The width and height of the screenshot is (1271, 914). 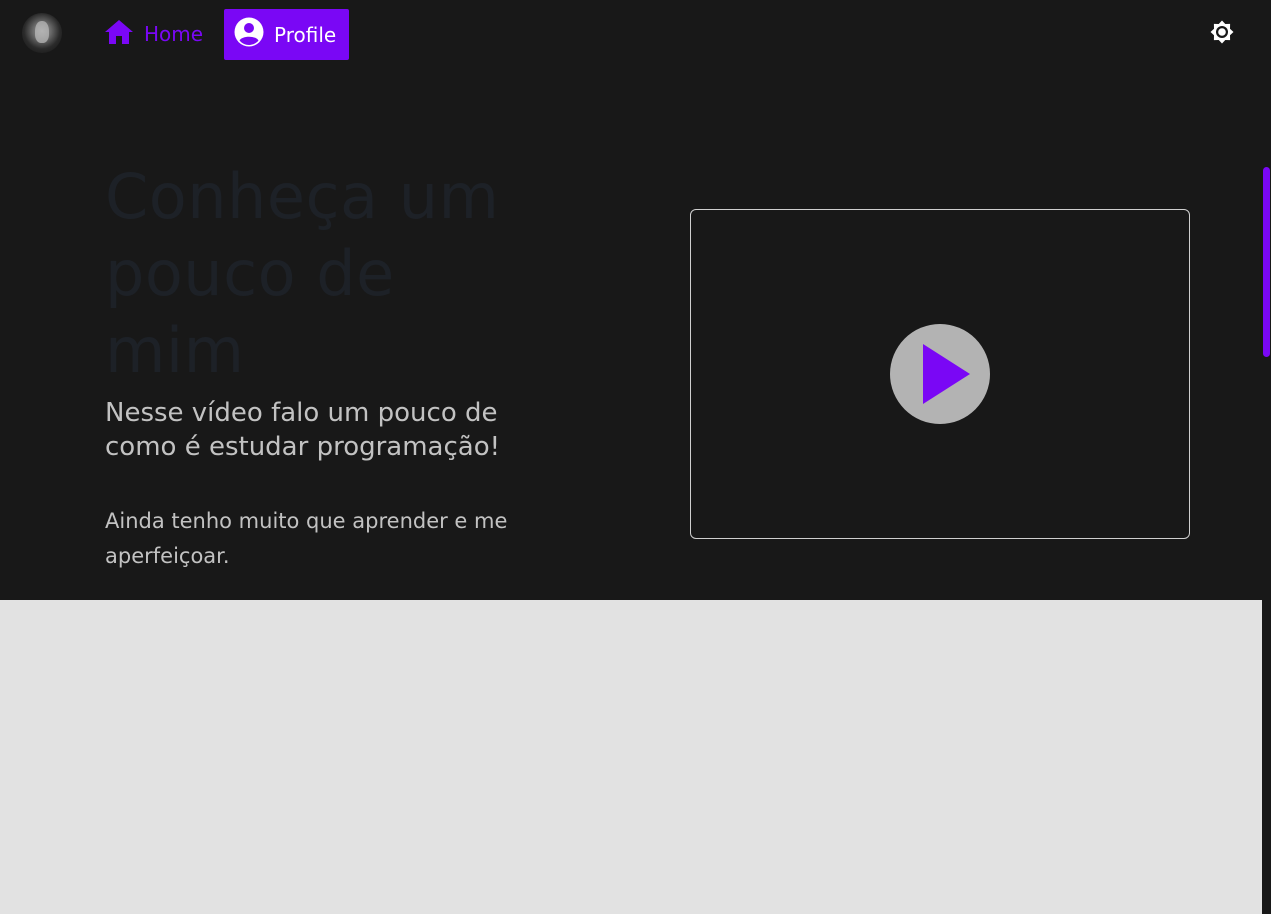 I want to click on hero-title: Conheça um pouco de mim, so click(x=302, y=273).